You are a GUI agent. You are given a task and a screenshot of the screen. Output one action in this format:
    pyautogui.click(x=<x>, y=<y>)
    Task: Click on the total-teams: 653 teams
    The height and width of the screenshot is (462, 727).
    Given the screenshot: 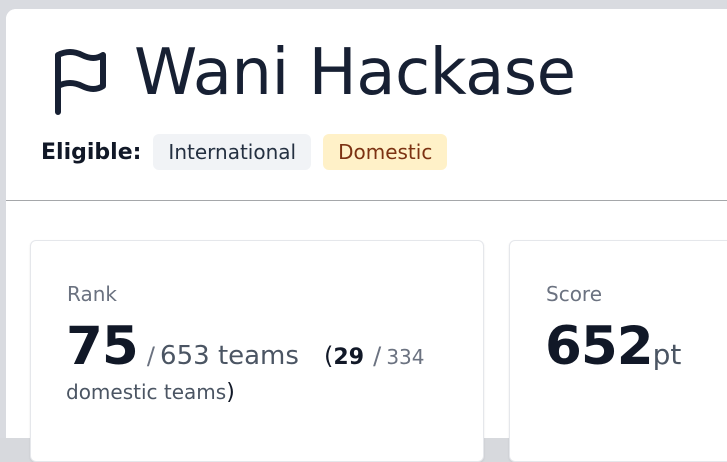 What is the action you would take?
    pyautogui.click(x=229, y=356)
    